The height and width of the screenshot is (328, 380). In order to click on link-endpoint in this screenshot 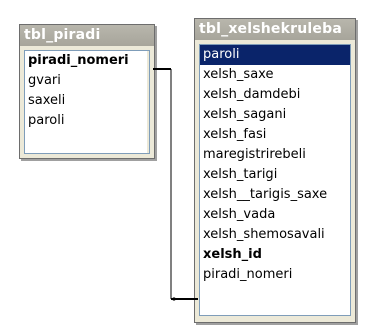, I will do `click(174, 299)`.